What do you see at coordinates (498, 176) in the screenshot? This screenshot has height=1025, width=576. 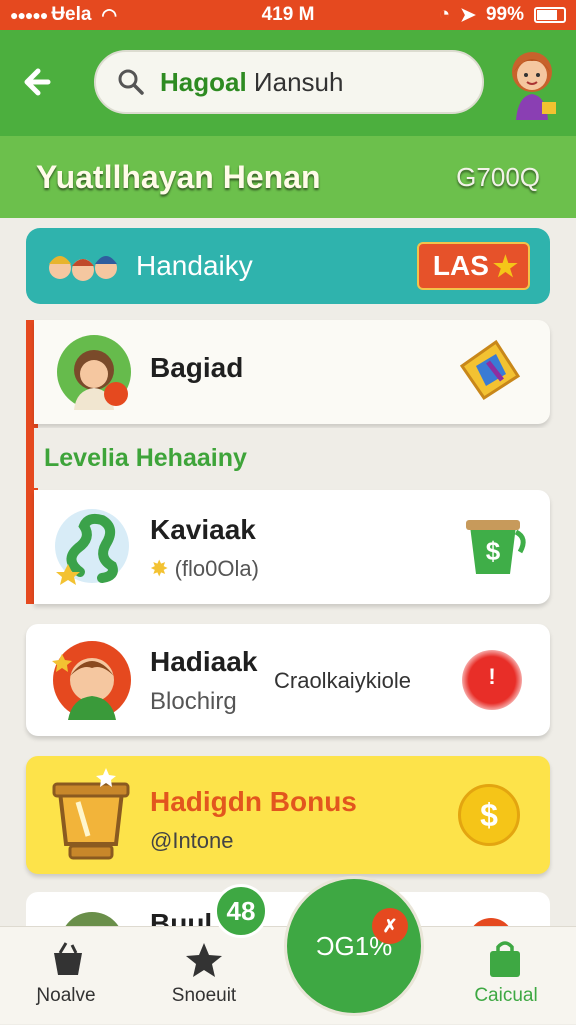 I see `balance-value: G700Q` at bounding box center [498, 176].